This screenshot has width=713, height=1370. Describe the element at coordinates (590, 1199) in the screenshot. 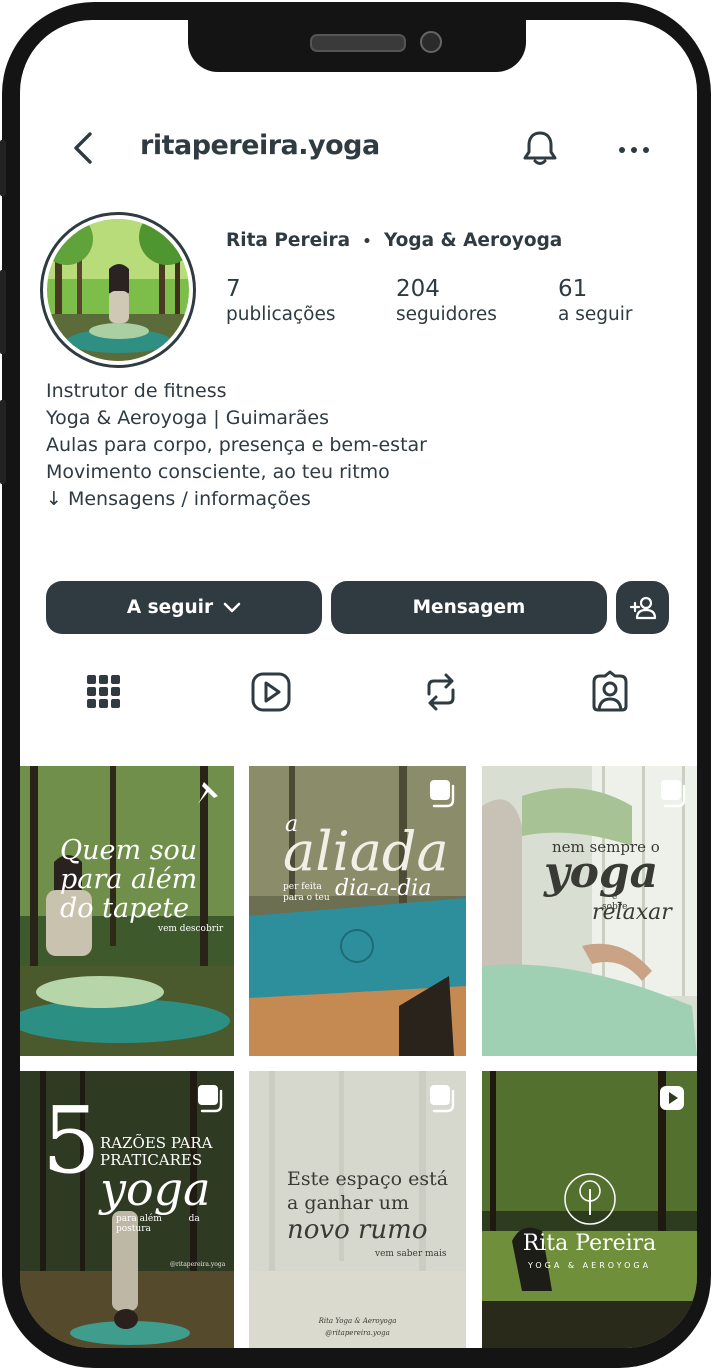

I see `tree-logo-icon` at that location.